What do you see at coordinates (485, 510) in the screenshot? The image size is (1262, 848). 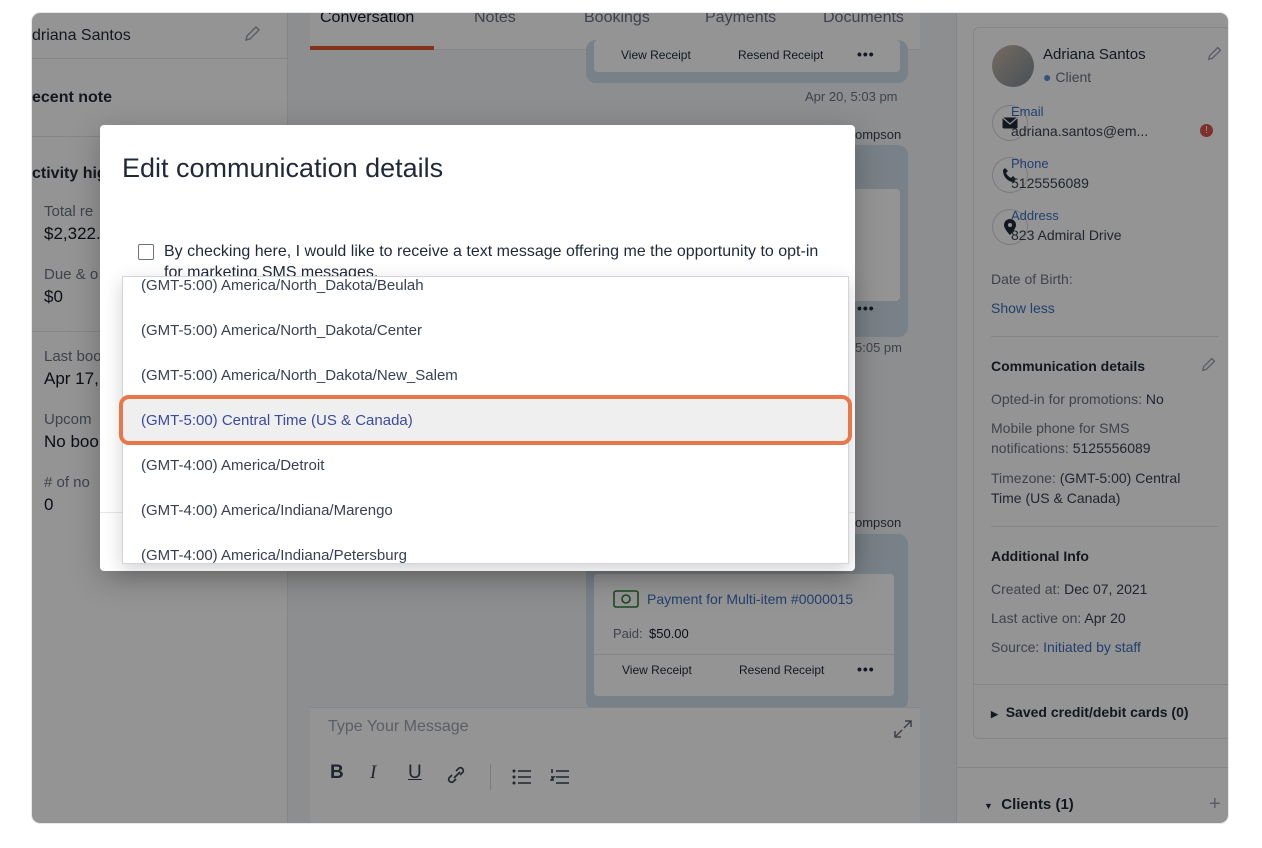 I see `timezone-option: (GMT-4:00) America/Indiana/Marengo` at bounding box center [485, 510].